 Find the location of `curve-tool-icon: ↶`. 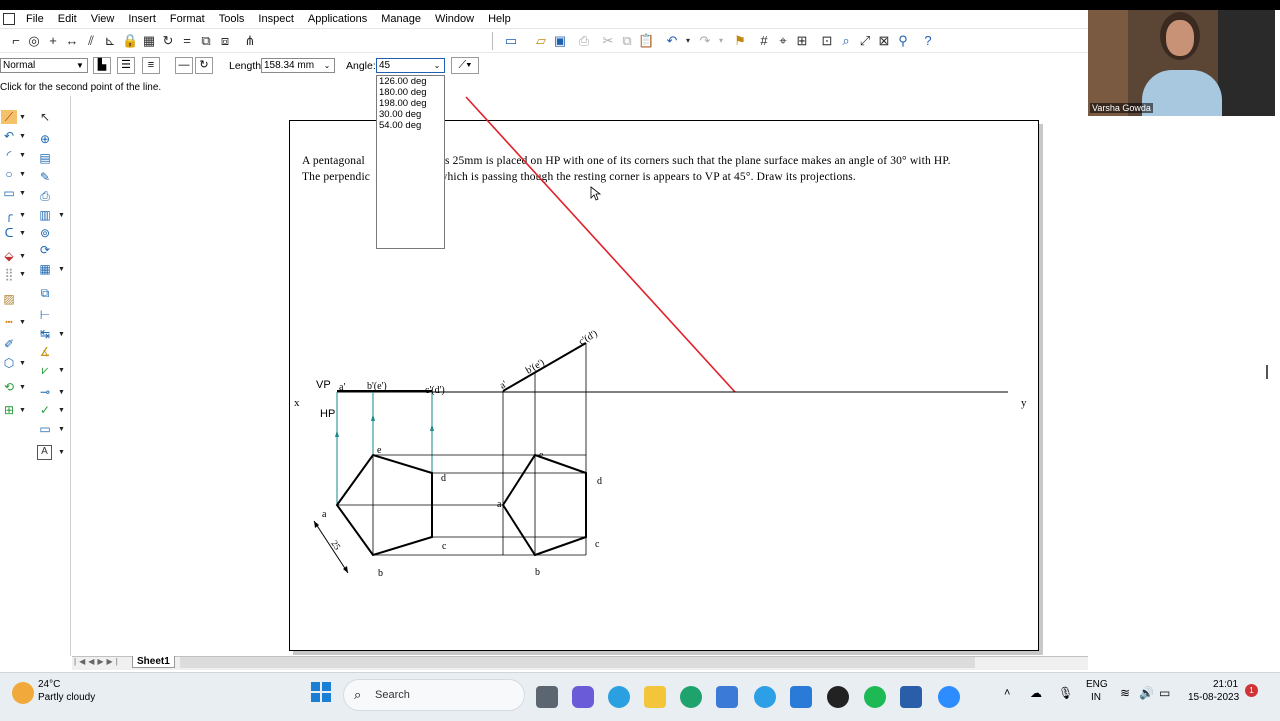

curve-tool-icon: ↶ is located at coordinates (9, 136).